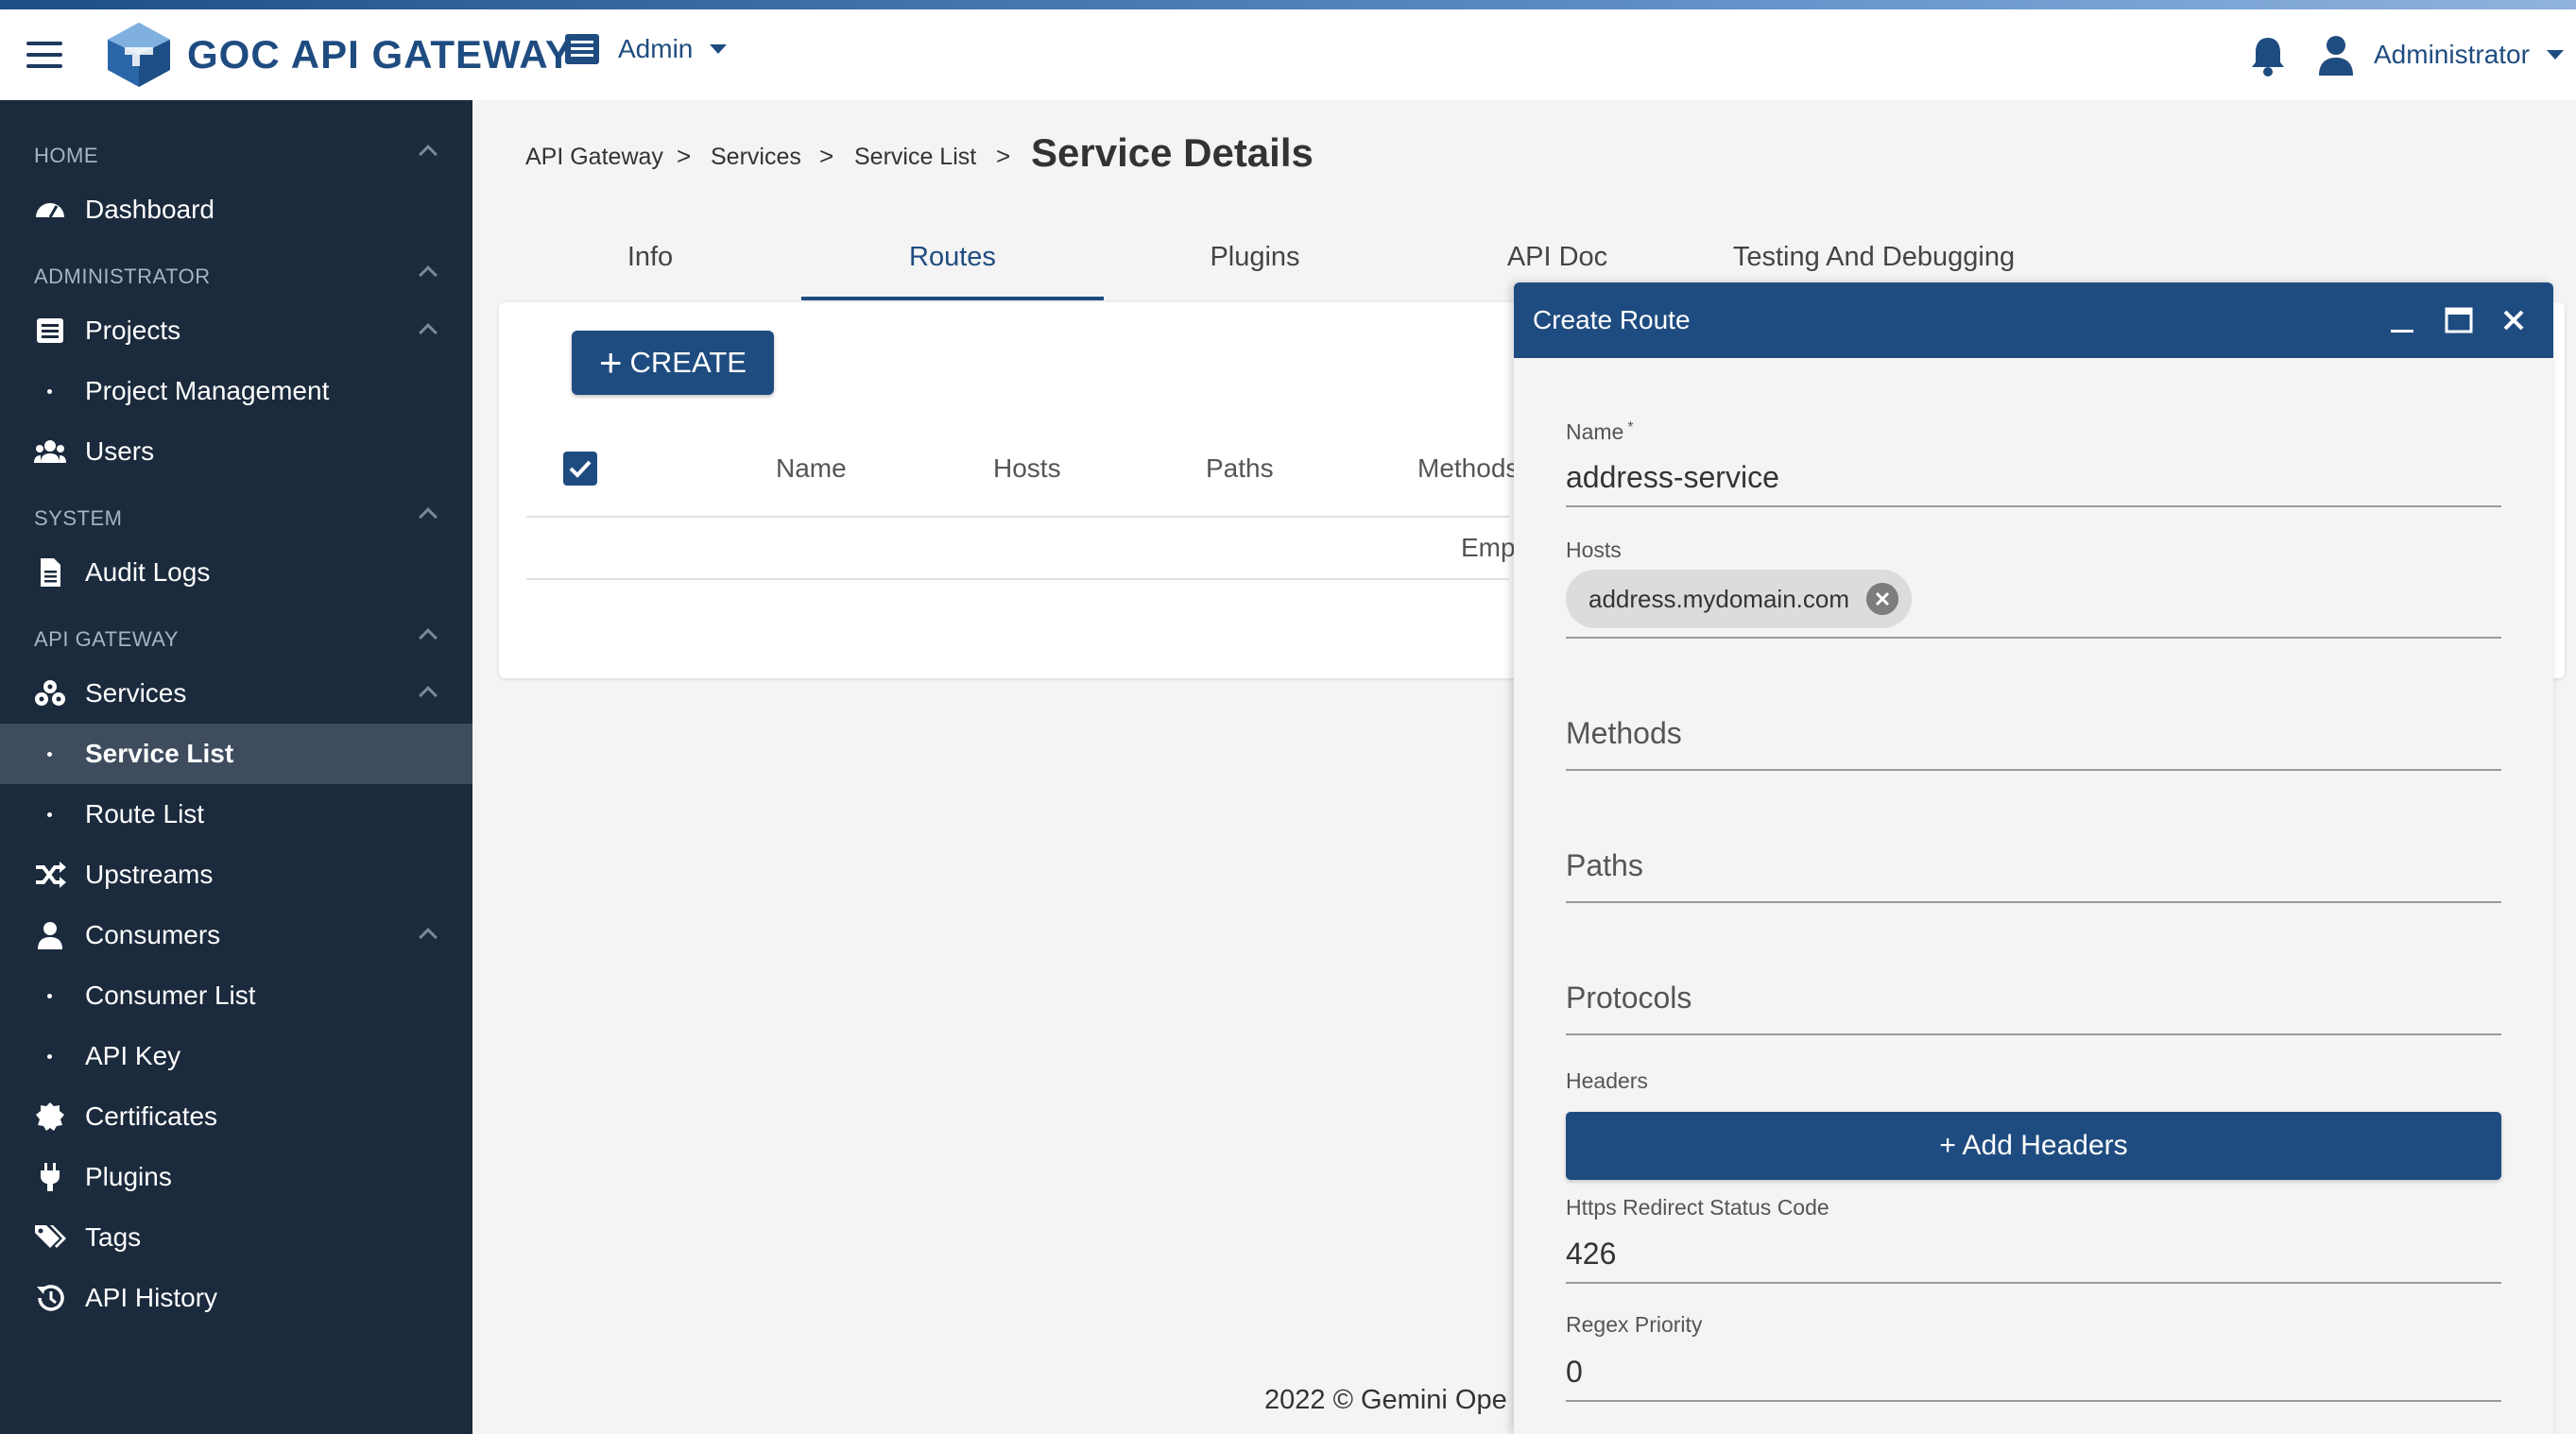 The image size is (2576, 1434). I want to click on methods-input: Methods, so click(1624, 734).